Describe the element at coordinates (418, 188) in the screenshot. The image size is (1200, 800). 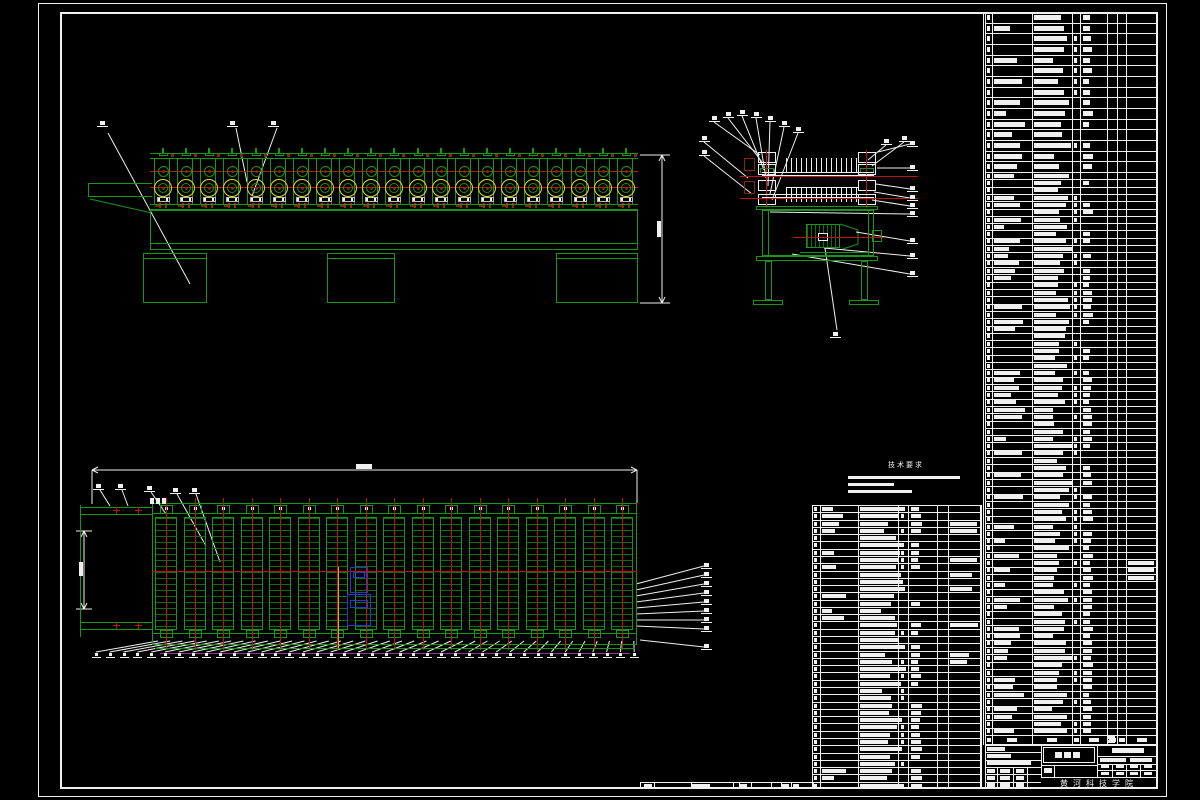
I see `lower-roller-hub` at that location.